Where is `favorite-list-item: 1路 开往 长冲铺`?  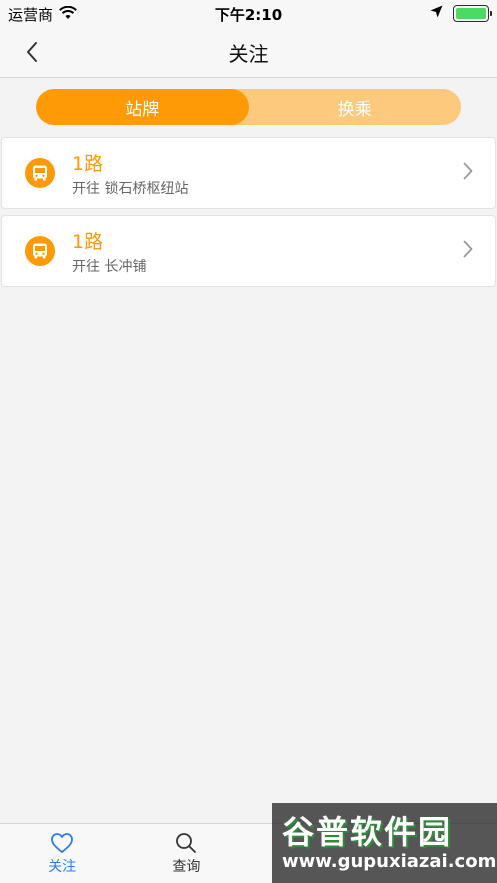 favorite-list-item: 1路 开往 长冲铺 is located at coordinates (248, 251).